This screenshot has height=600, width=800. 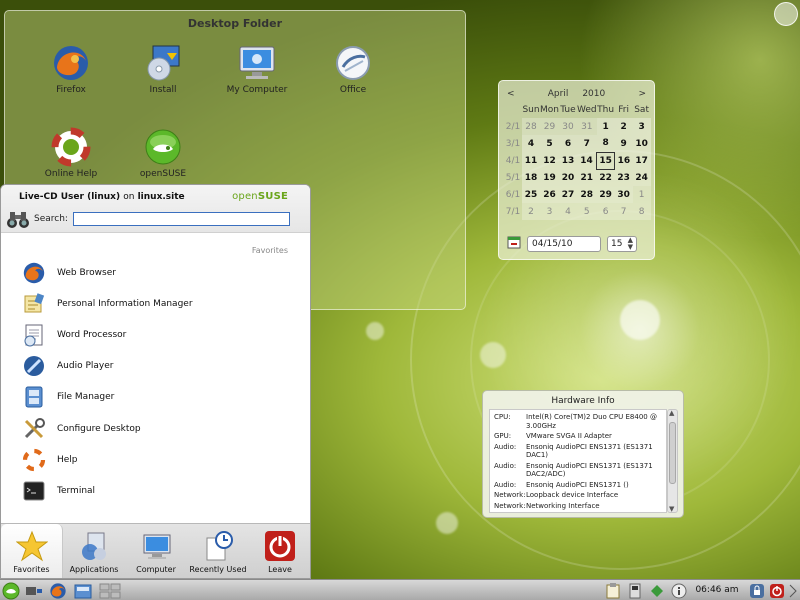 I want to click on calendar-day: 10, so click(x=641, y=143).